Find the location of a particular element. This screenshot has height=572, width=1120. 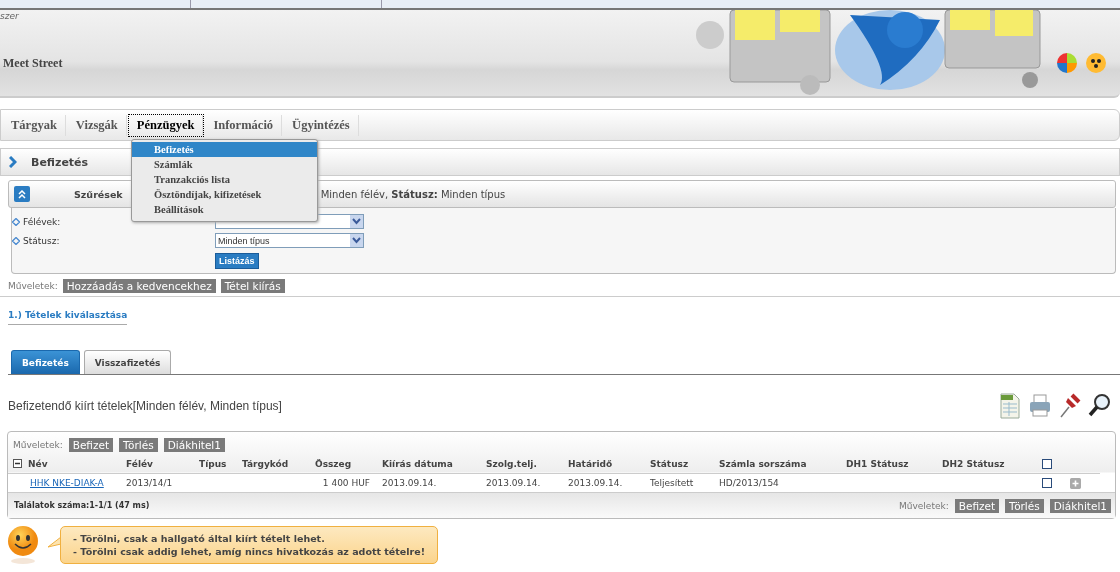

accessibility-icon is located at coordinates (1096, 63).